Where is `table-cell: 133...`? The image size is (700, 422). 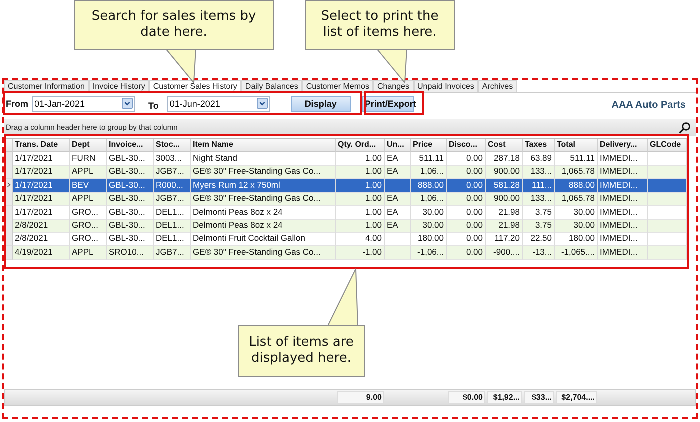 table-cell: 133... is located at coordinates (539, 199).